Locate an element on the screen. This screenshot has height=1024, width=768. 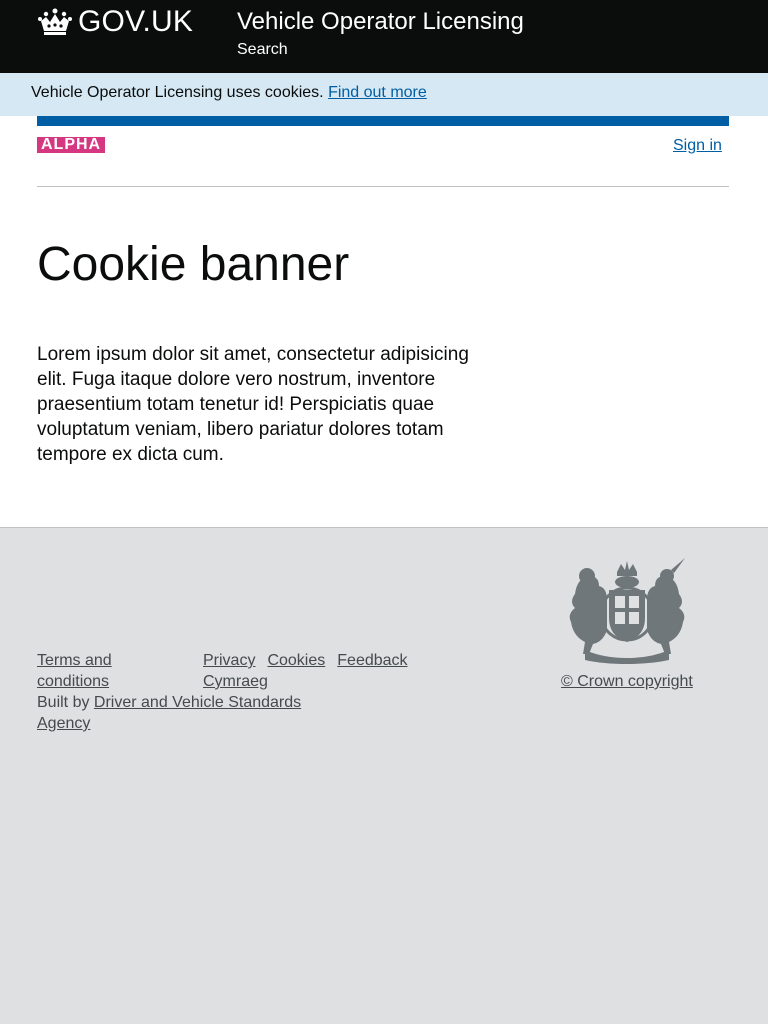
page-title: Cookie banner is located at coordinates (193, 264).